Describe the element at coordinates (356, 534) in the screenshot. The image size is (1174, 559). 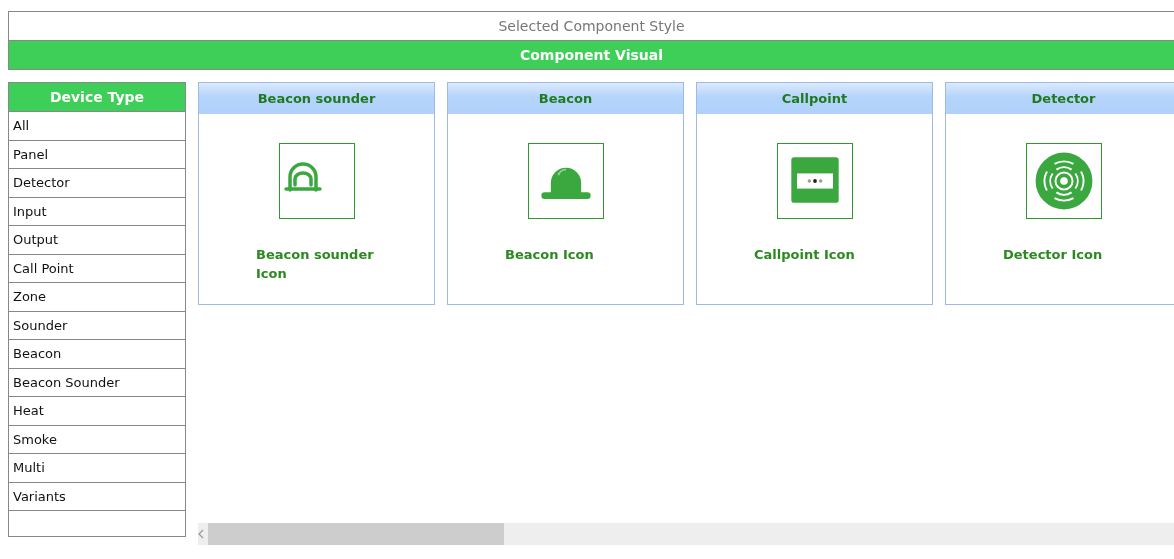
I see `scrollbar-thumb` at that location.